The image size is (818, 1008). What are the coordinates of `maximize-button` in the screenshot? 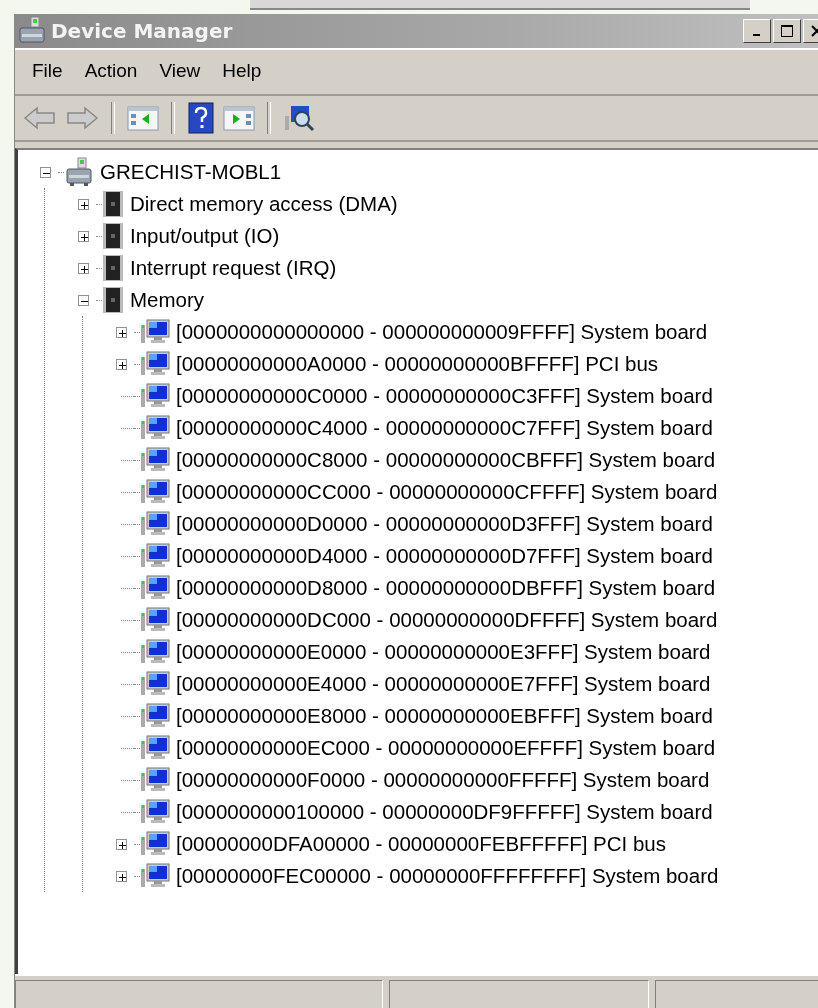 It's located at (787, 31).